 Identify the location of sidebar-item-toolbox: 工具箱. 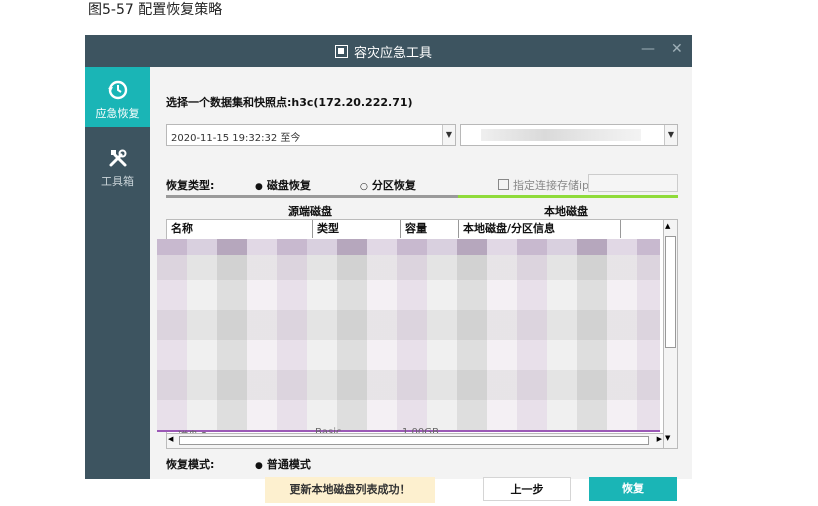
(117, 169).